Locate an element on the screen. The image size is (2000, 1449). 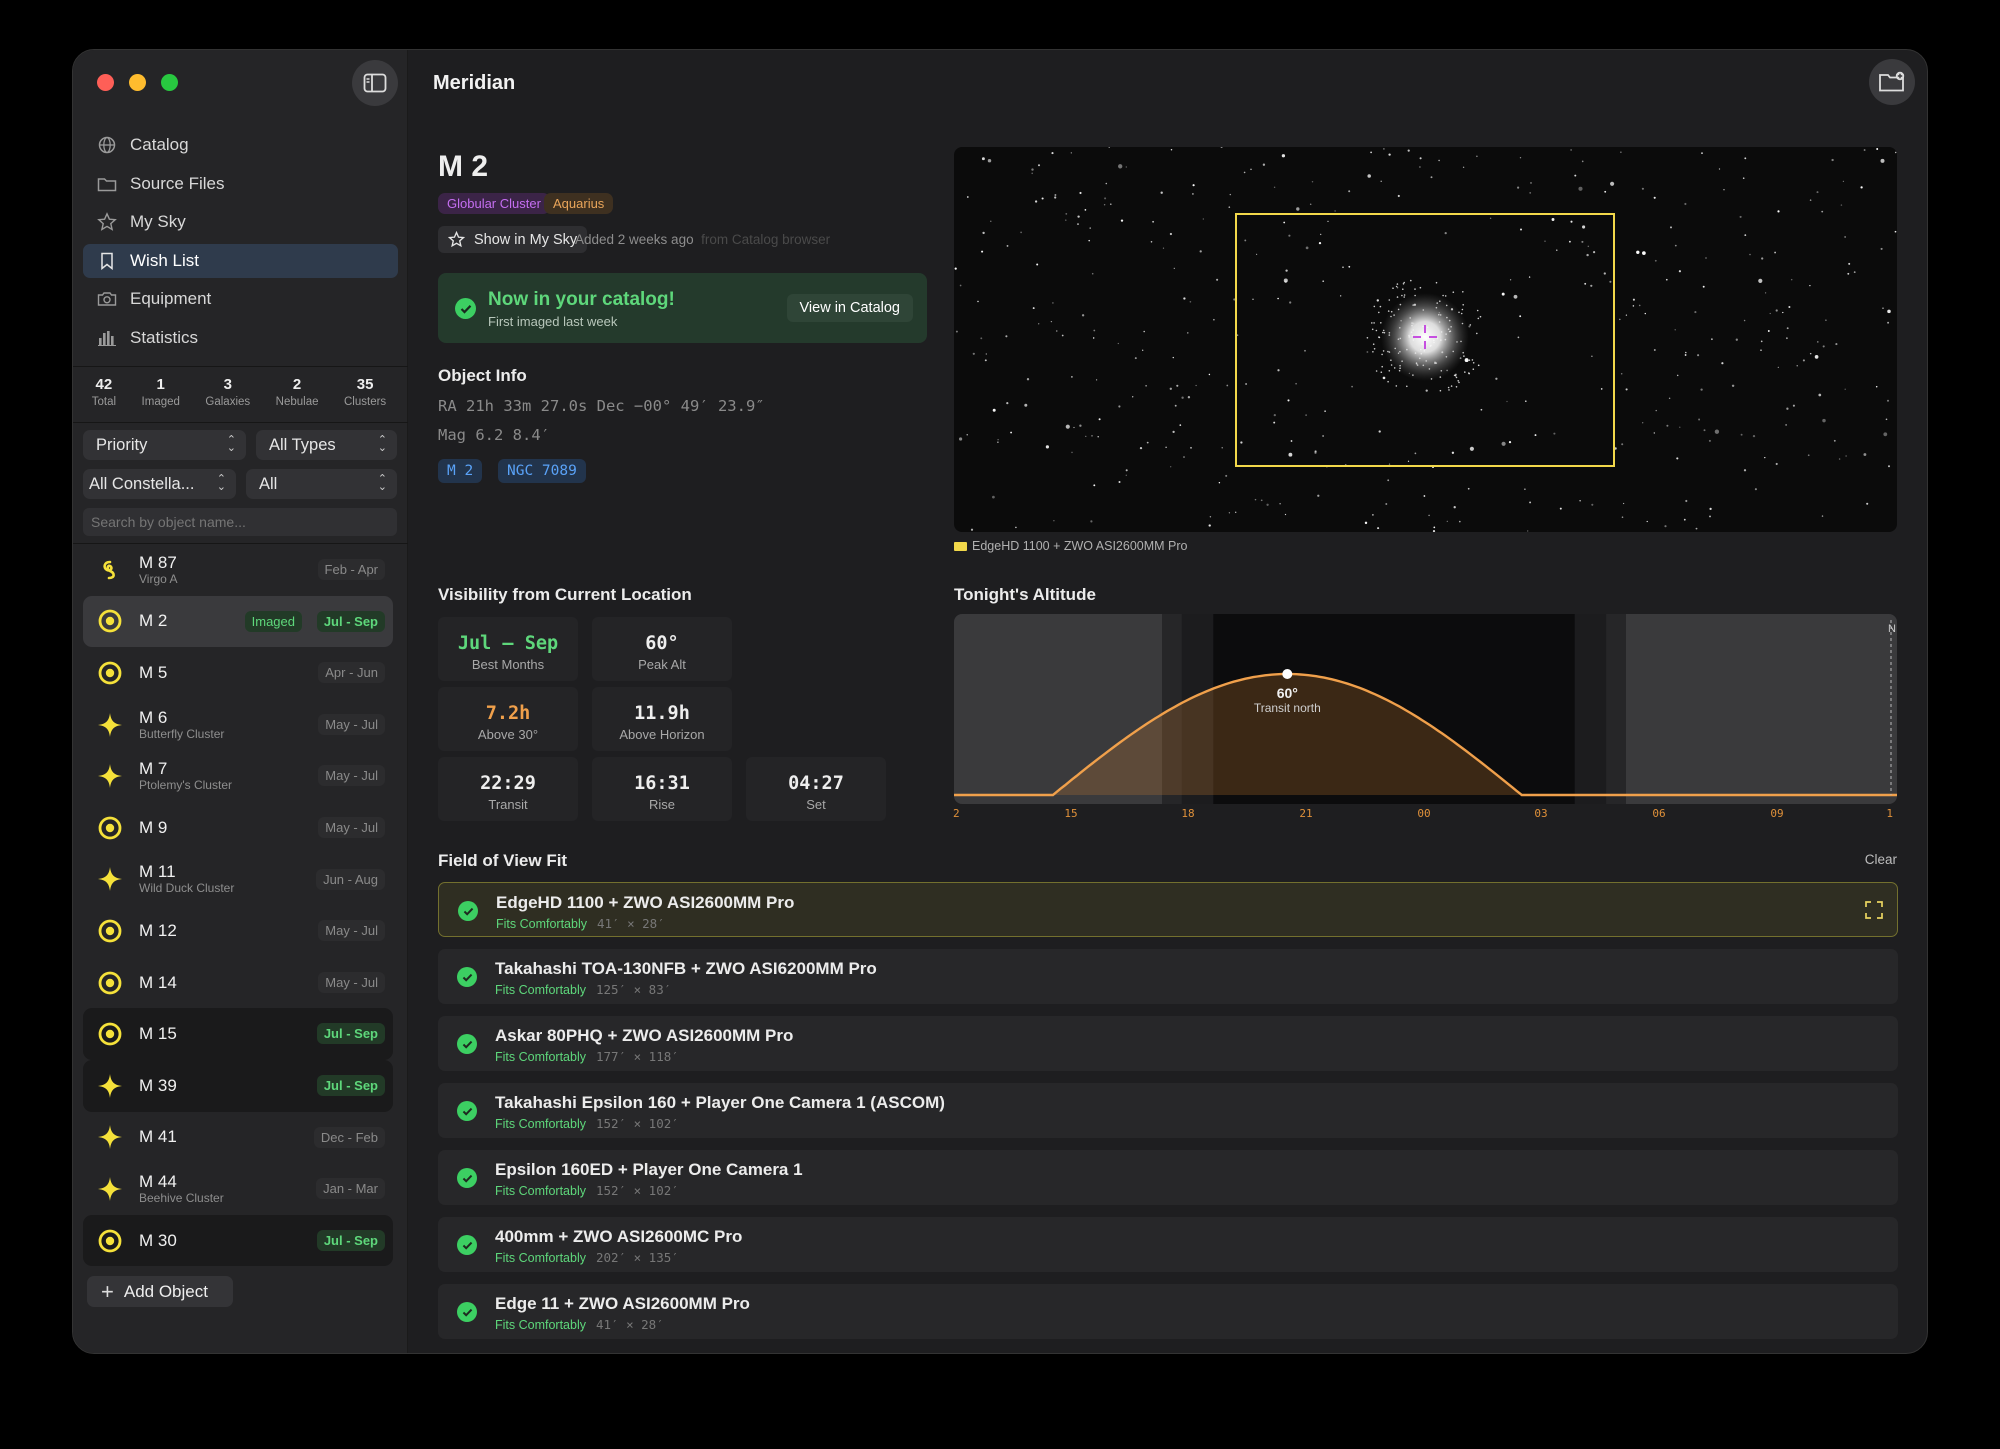
list-item: M 2 Imaged Jul - Sep is located at coordinates (238, 621).